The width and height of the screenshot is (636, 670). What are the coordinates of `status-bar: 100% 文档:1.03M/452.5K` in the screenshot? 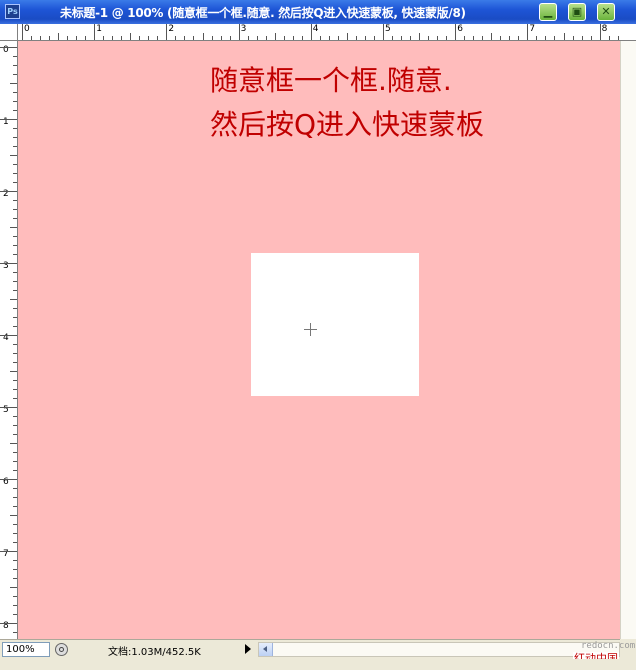 It's located at (318, 649).